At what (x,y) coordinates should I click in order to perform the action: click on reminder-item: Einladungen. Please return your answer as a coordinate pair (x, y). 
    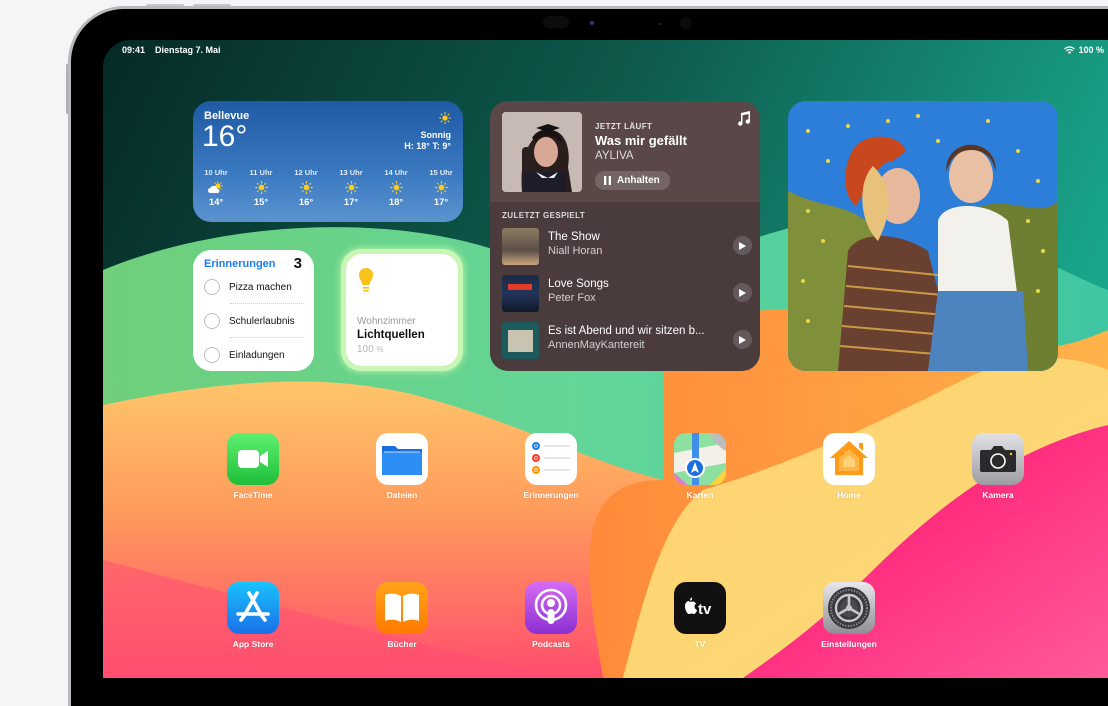
    Looking at the image, I should click on (255, 354).